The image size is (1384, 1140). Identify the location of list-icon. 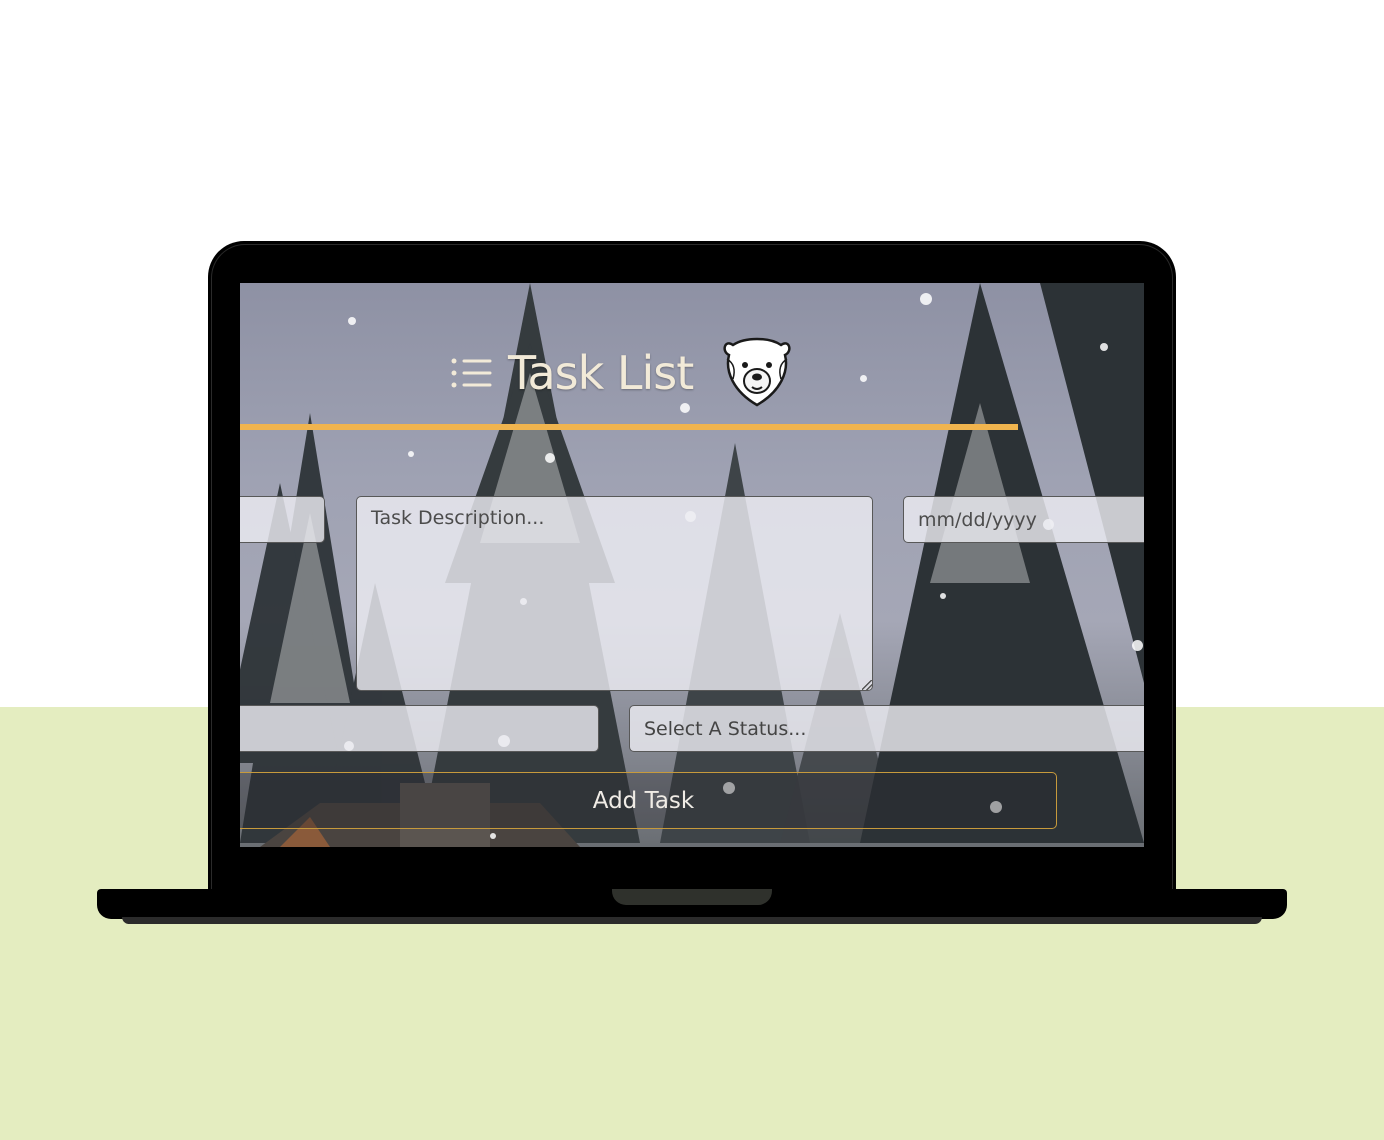
(472, 373).